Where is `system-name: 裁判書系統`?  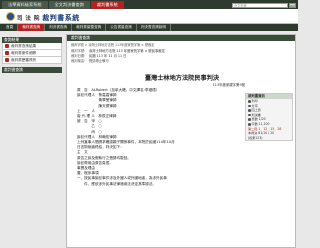
system-name: 裁判書系統 is located at coordinates (61, 18).